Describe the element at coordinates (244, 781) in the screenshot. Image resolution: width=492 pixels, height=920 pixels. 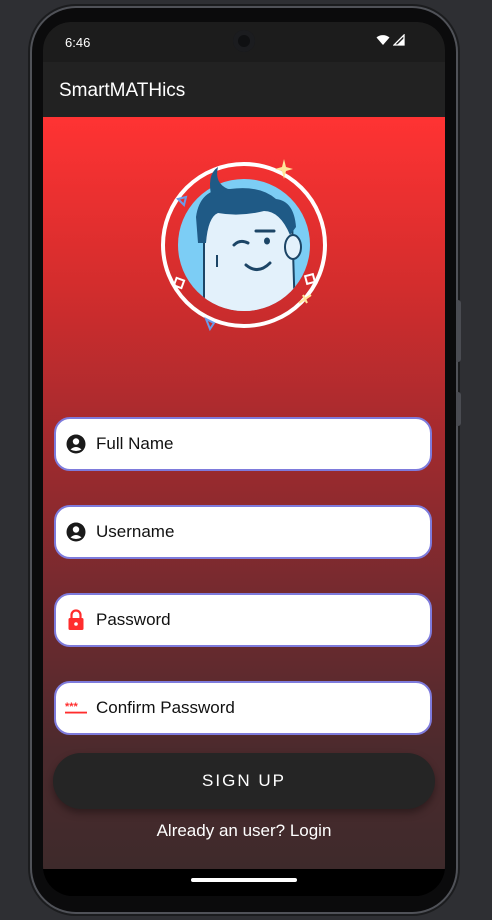
I see `signup-button: SIGN UP` at that location.